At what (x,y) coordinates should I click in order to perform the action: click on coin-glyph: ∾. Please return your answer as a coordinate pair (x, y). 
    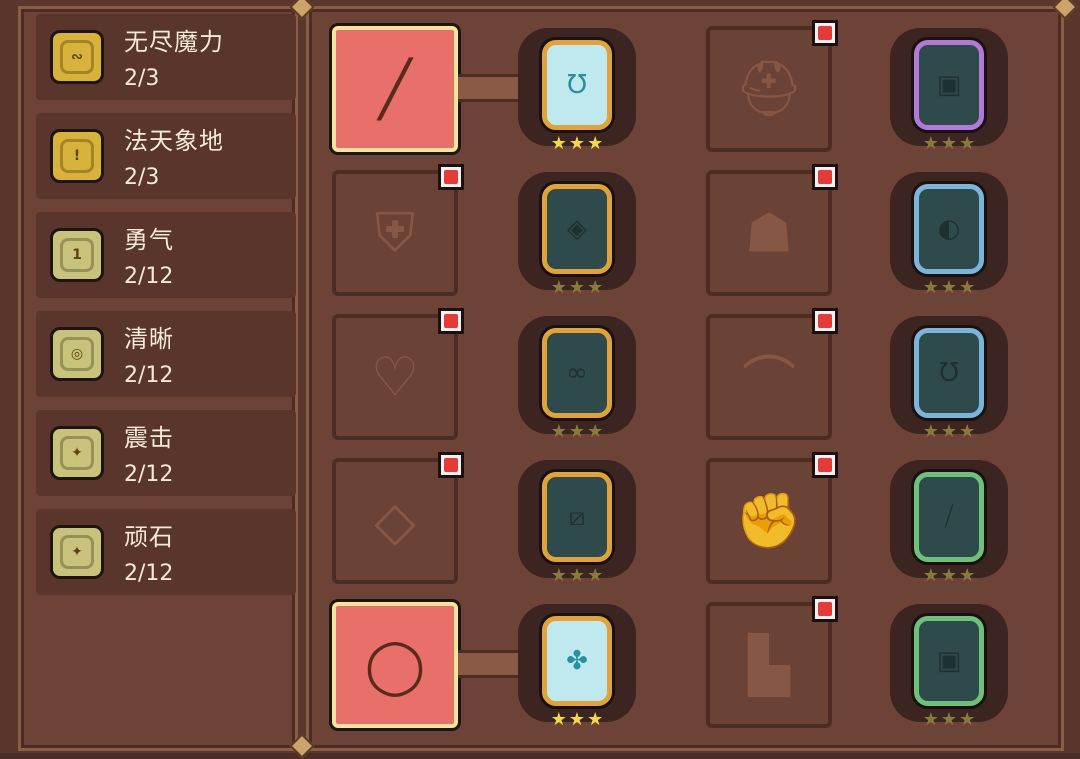
    Looking at the image, I should click on (77, 57).